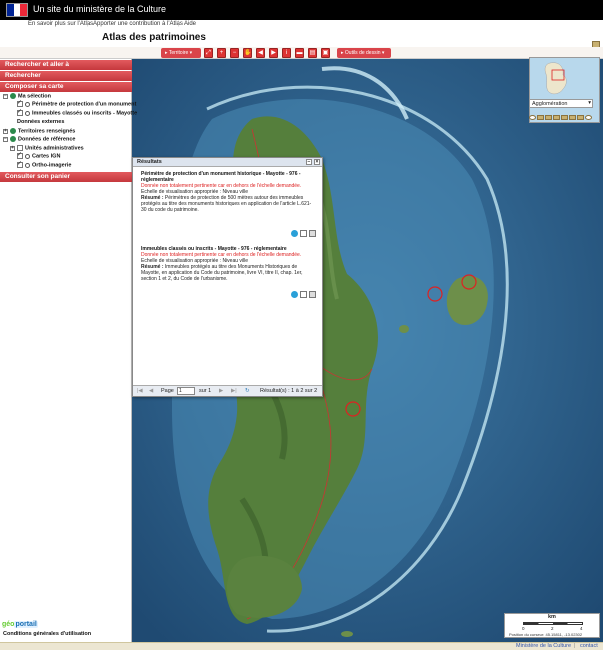 This screenshot has width=603, height=650. What do you see at coordinates (66, 76) in the screenshot?
I see `accordion-rechercher: Rechercher` at bounding box center [66, 76].